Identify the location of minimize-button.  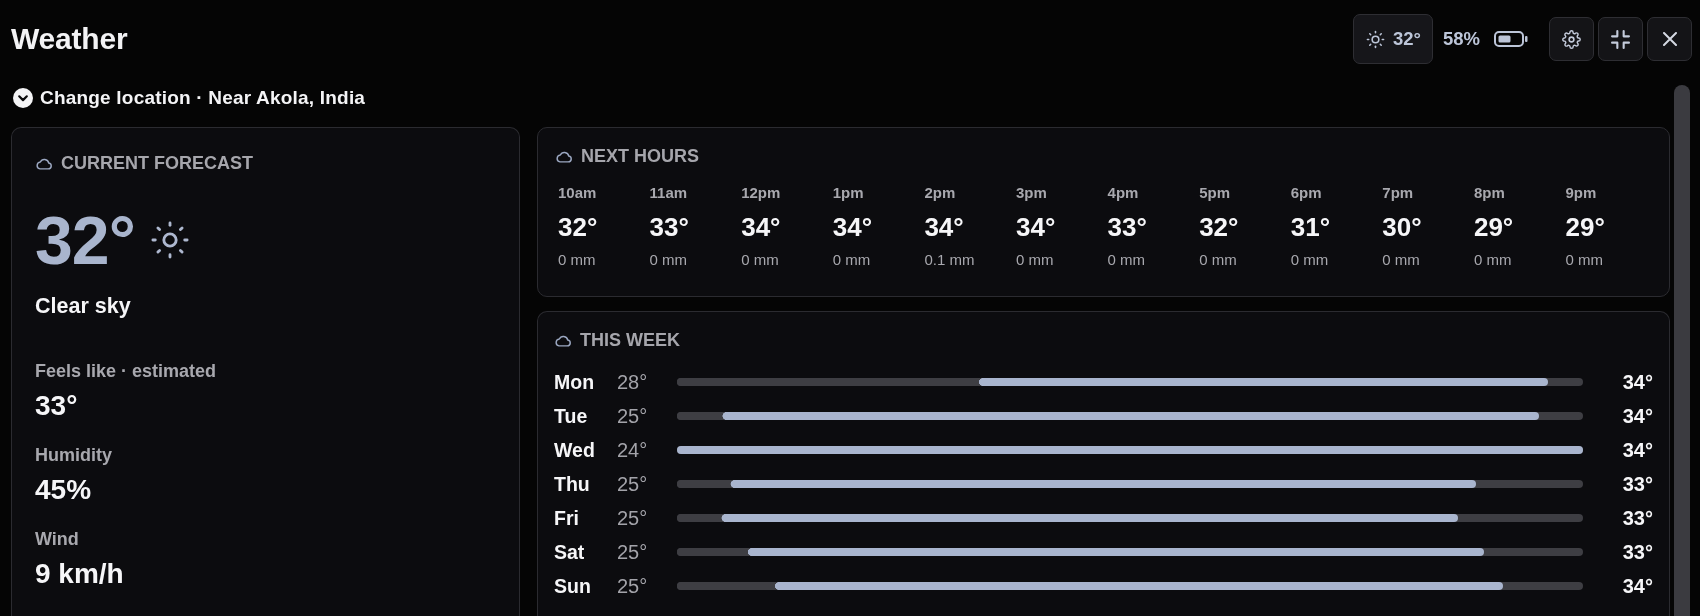
(1620, 39).